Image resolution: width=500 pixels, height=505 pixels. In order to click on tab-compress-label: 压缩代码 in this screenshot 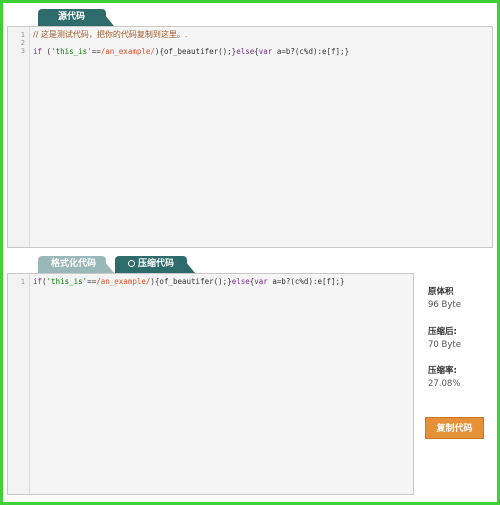, I will do `click(151, 264)`.